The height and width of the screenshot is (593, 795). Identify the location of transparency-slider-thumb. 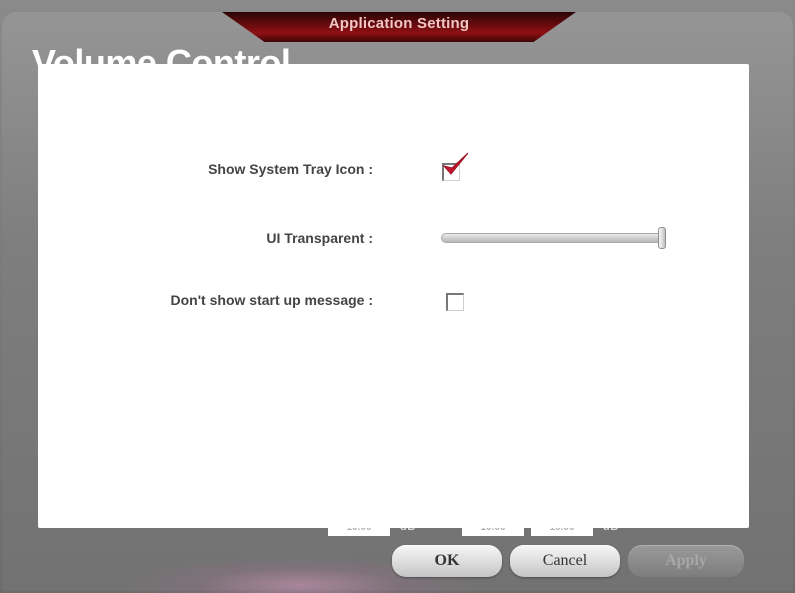
(662, 238).